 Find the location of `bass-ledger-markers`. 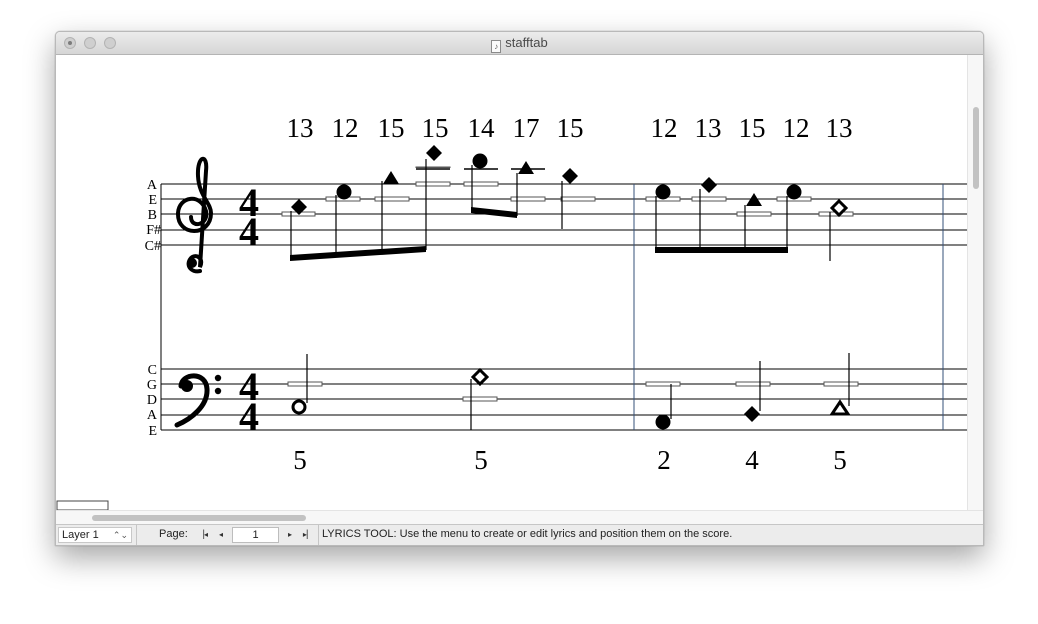

bass-ledger-markers is located at coordinates (573, 391).